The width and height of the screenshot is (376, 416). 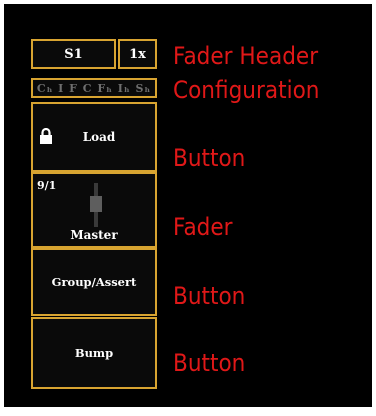 What do you see at coordinates (94, 235) in the screenshot?
I see `fader-name-label: Master` at bounding box center [94, 235].